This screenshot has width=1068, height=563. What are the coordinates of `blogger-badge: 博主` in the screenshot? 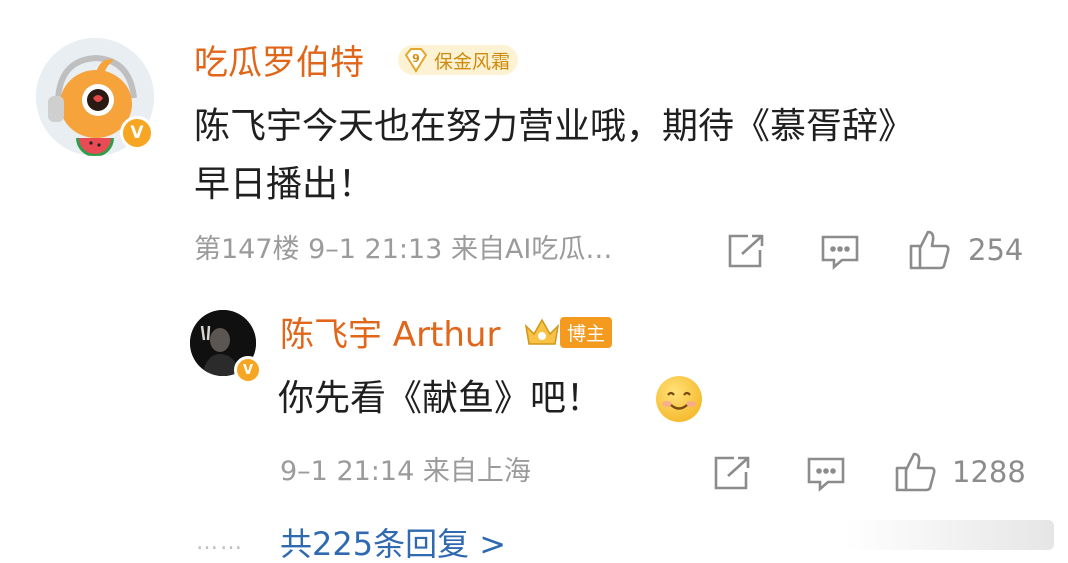 It's located at (567, 332).